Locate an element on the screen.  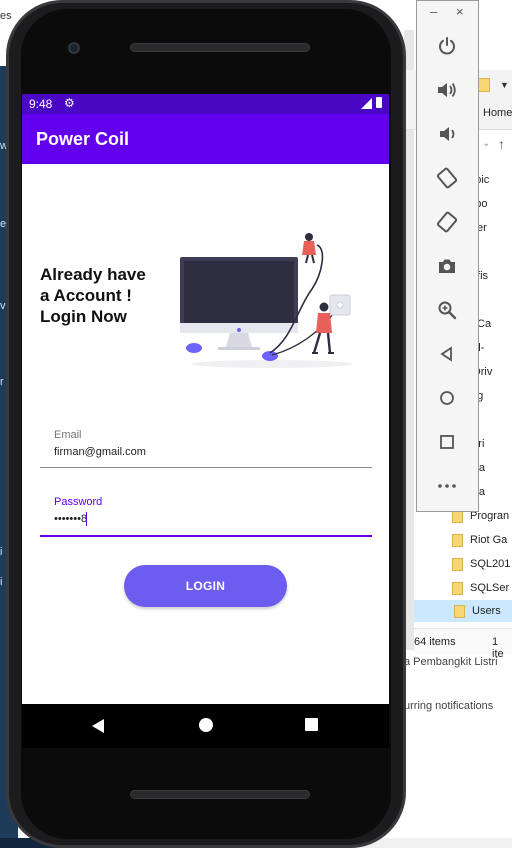
chevron-down-icon: ⌄ is located at coordinates (486, 143).